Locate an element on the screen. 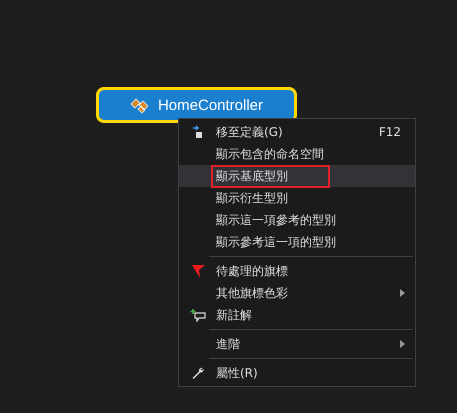 The width and height of the screenshot is (457, 413). new-comment-icon is located at coordinates (198, 315).